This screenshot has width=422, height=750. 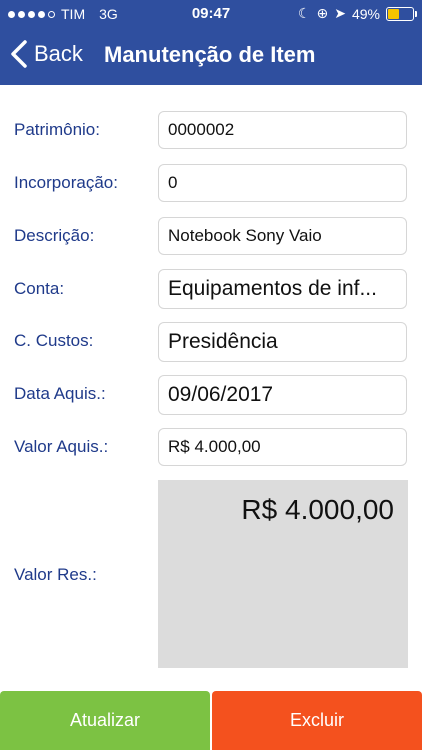 I want to click on valor-res-display: R$ 4.000,00, so click(x=283, y=574).